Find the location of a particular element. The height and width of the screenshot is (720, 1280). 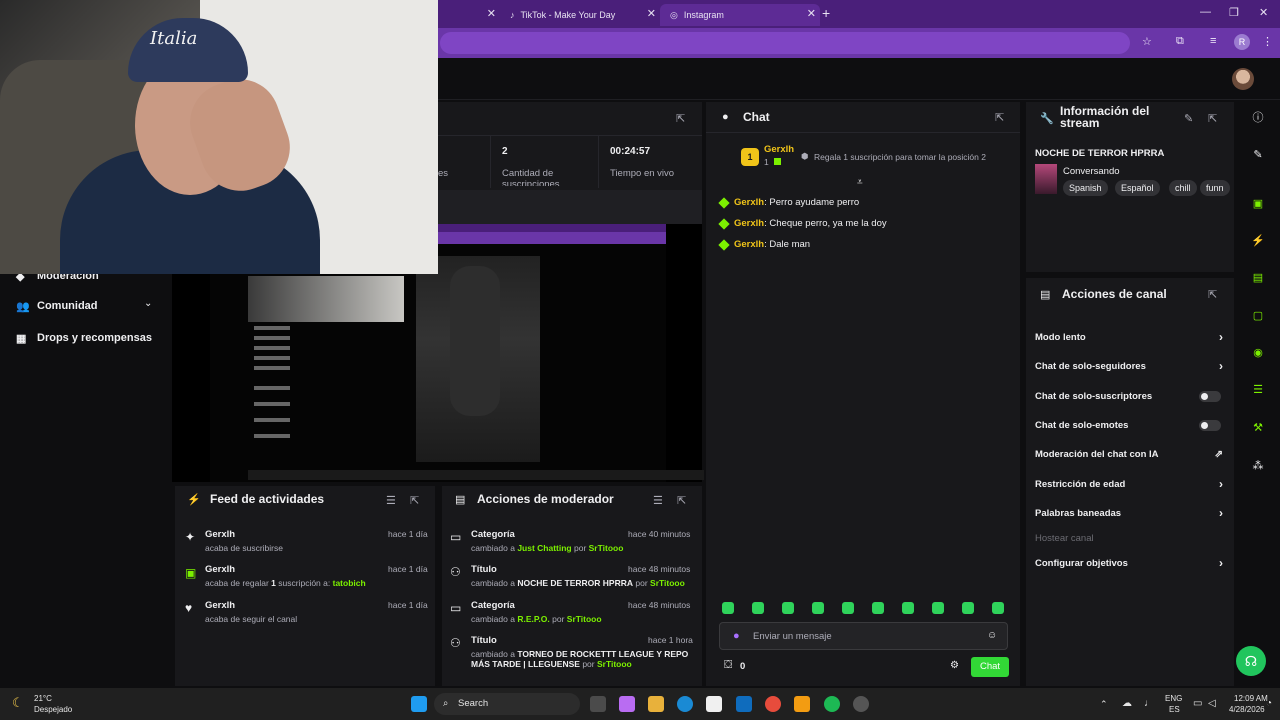

microphone-icon: ● is located at coordinates (736, 636).